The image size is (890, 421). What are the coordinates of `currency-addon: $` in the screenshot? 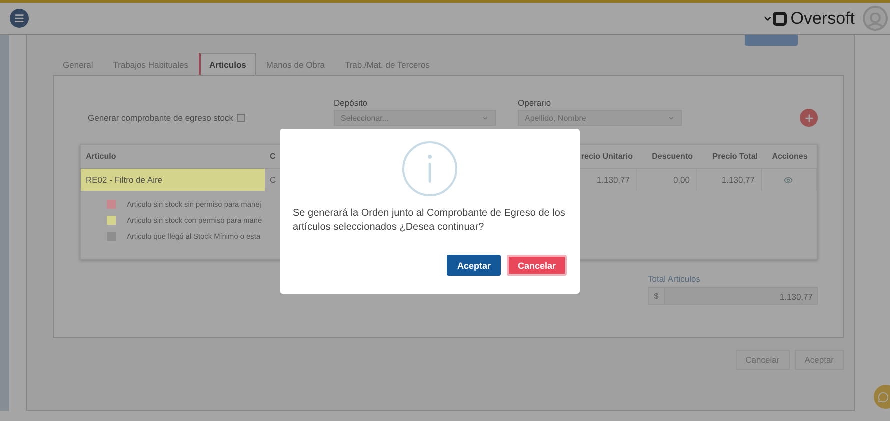 It's located at (657, 296).